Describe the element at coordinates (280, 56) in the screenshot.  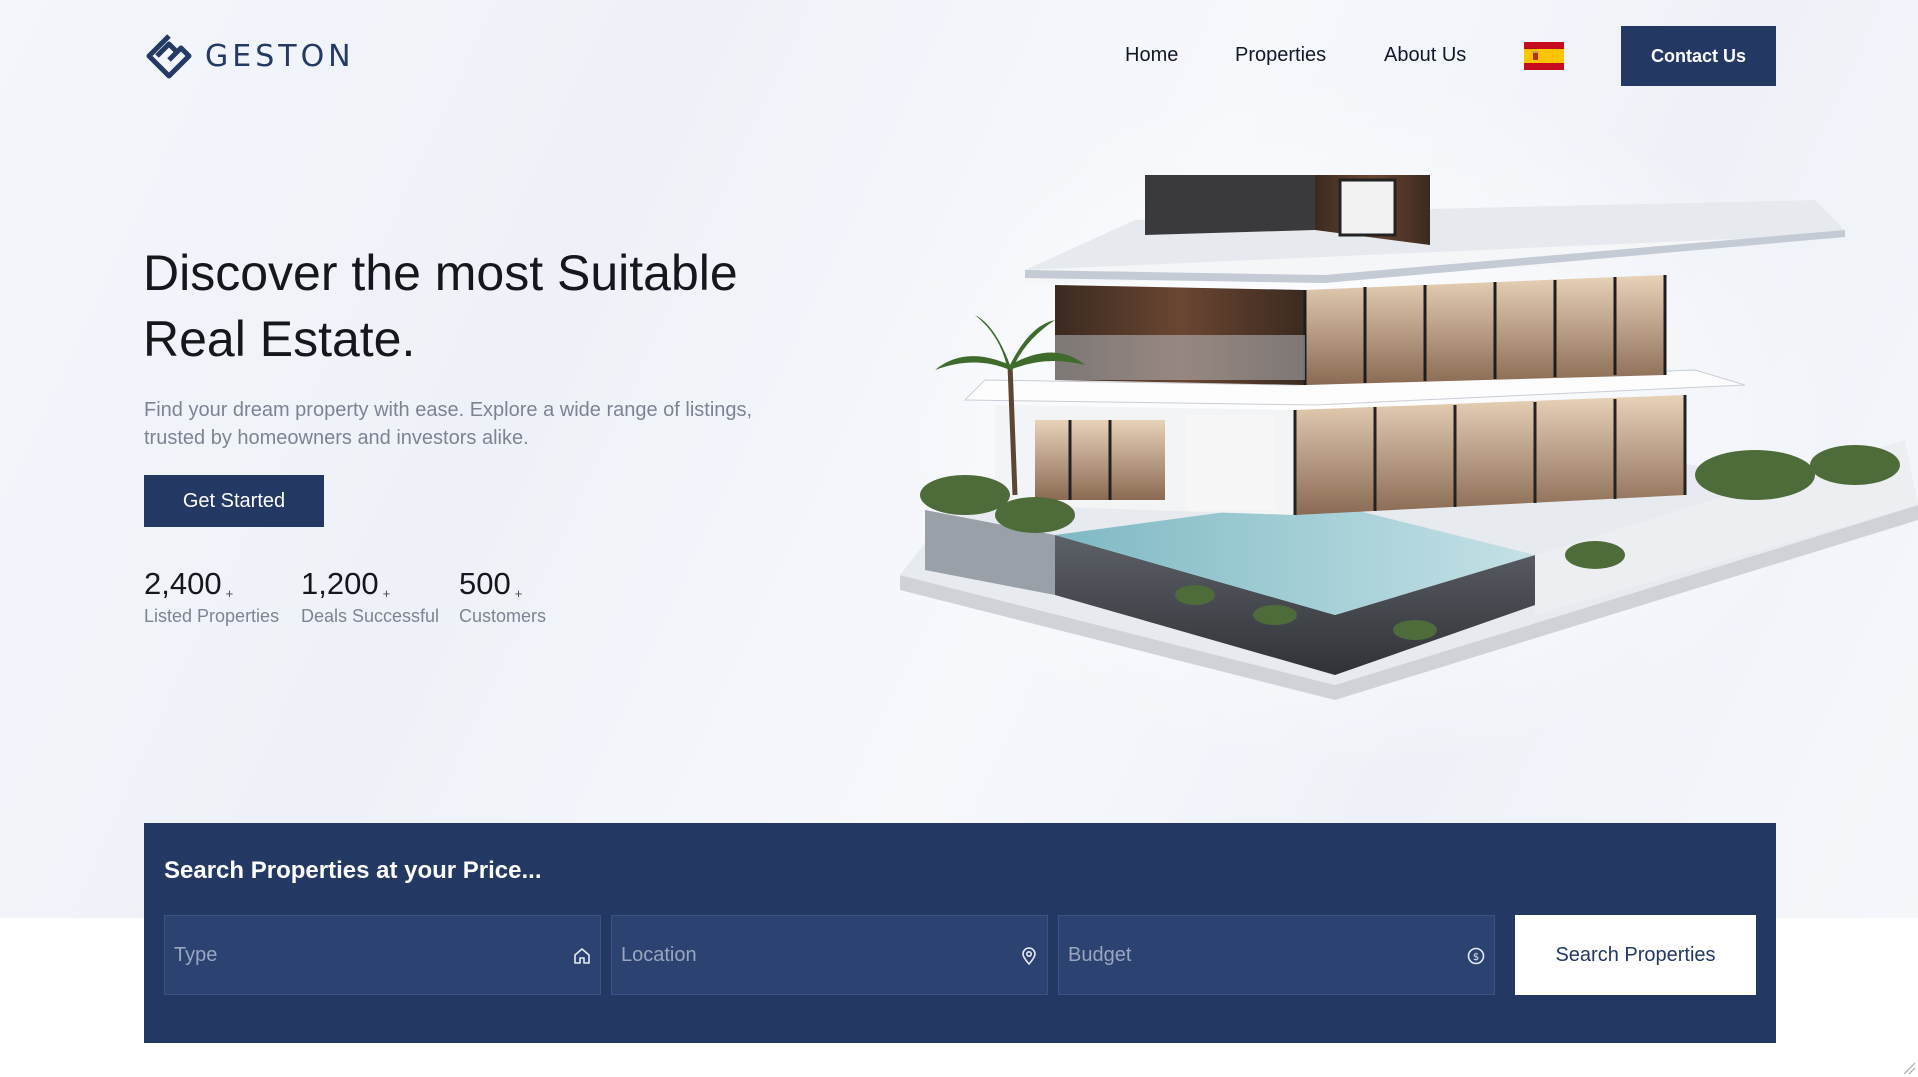
I see `brand-name: GESTON` at that location.